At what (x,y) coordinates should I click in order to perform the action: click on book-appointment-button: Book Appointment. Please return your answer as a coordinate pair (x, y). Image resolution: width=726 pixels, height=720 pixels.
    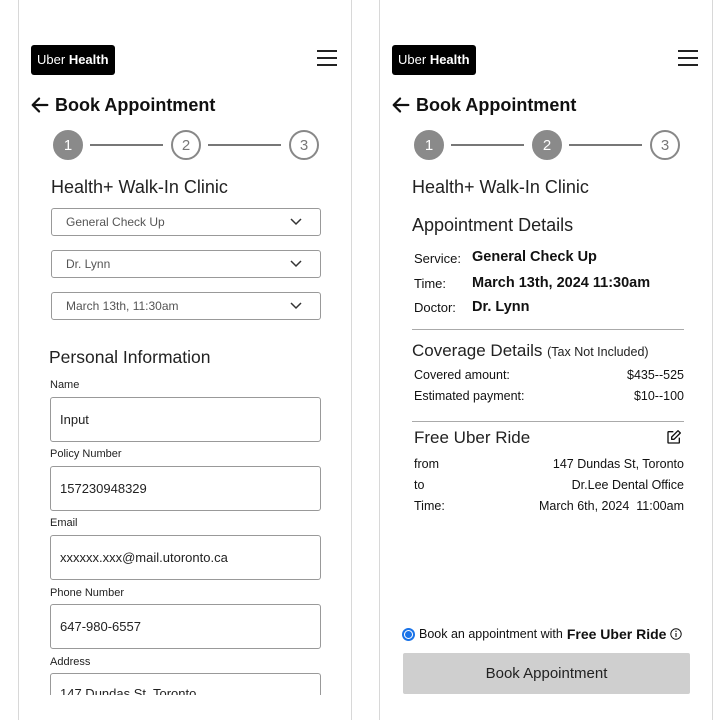
    Looking at the image, I should click on (546, 673).